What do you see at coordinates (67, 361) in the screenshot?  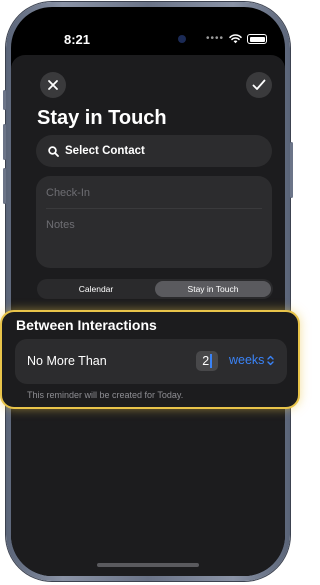 I see `interval-label: No More Than` at bounding box center [67, 361].